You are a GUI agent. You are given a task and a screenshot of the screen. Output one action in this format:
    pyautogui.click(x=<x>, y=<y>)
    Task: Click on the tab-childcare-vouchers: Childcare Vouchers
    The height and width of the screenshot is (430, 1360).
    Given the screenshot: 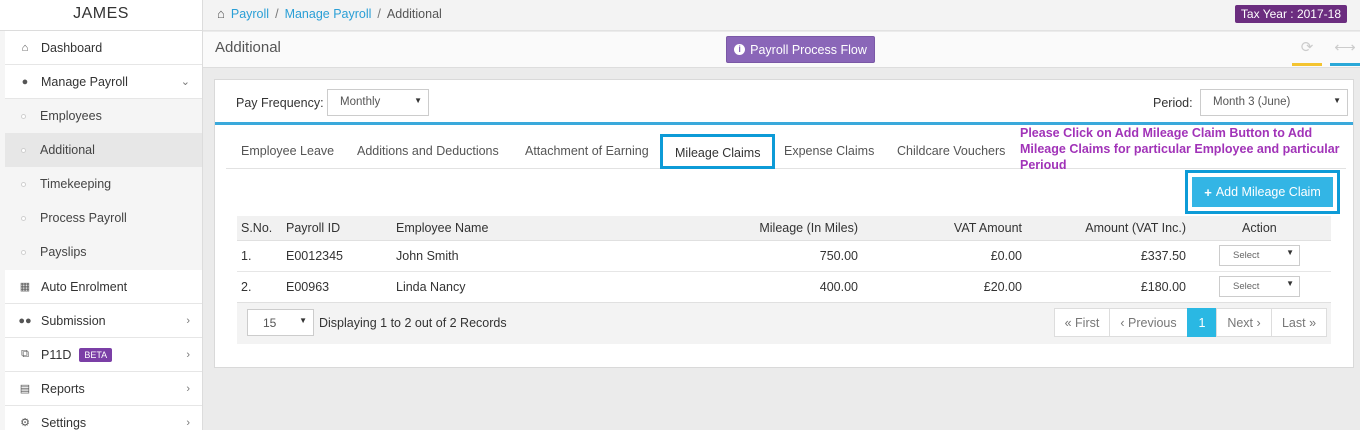 What is the action you would take?
    pyautogui.click(x=951, y=151)
    